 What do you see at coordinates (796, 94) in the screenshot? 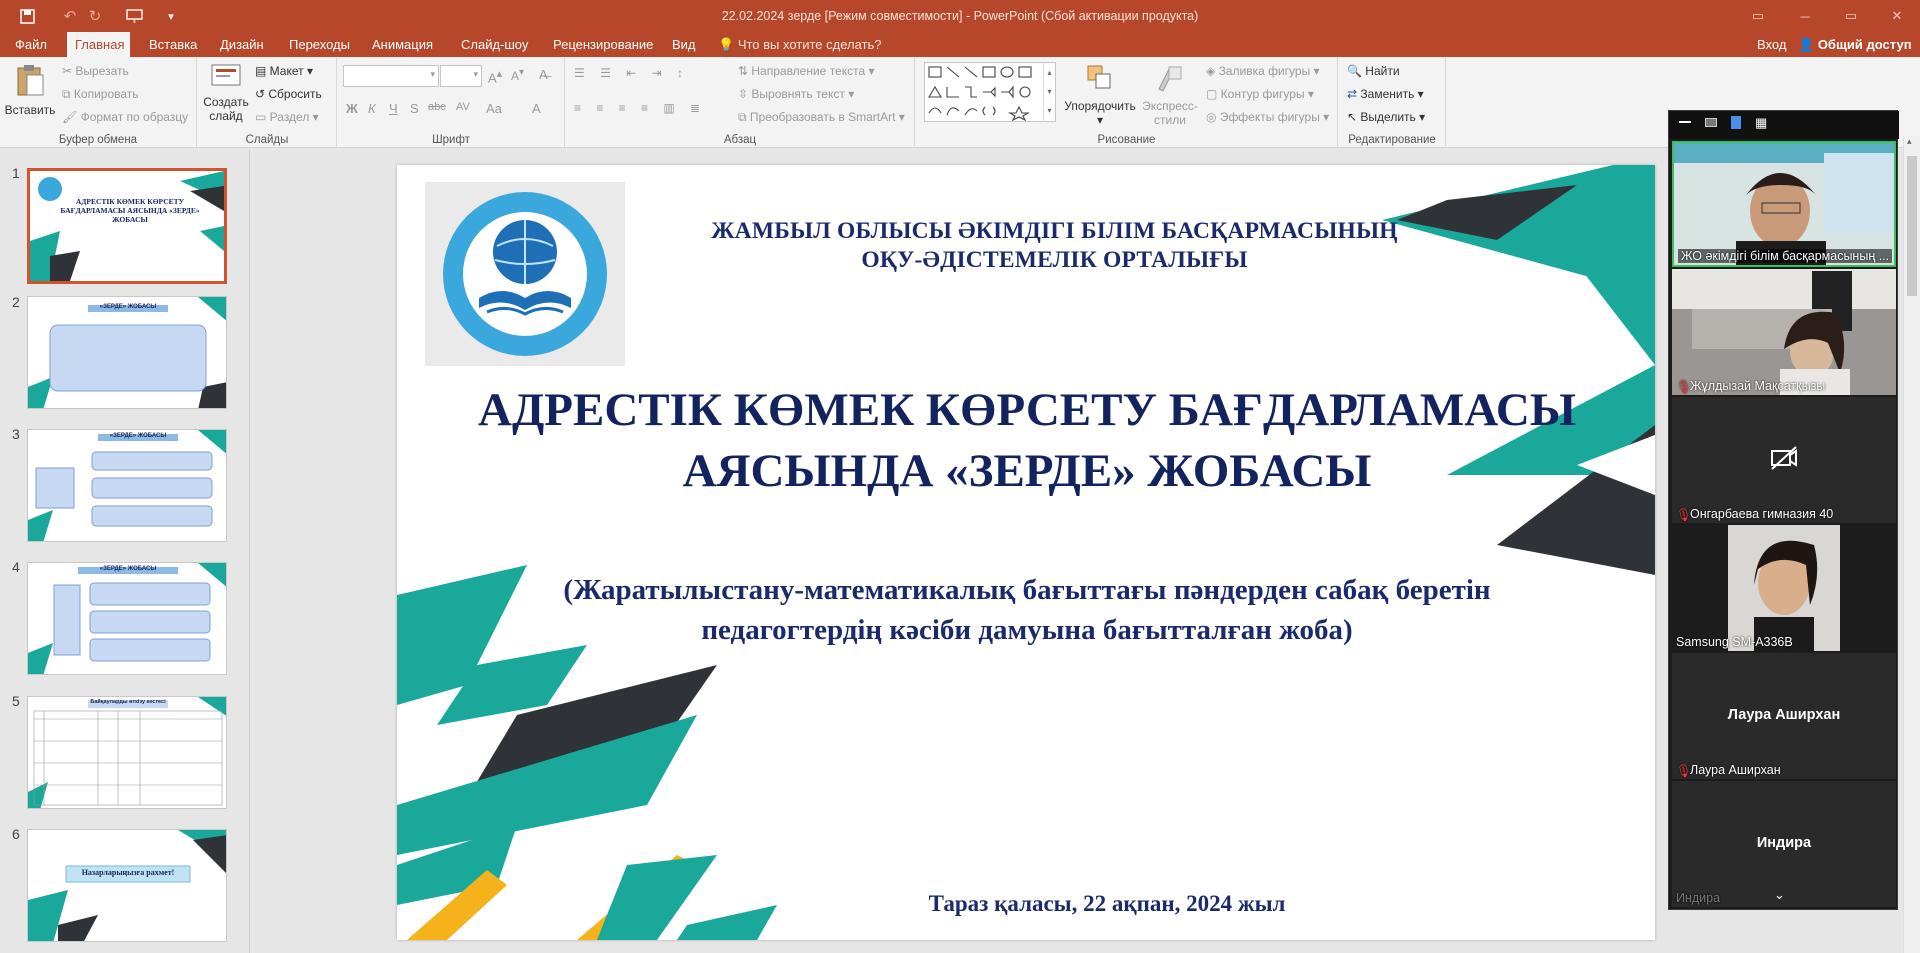
I see `align-text-button: ⇳ Выровнять текст ▾` at bounding box center [796, 94].